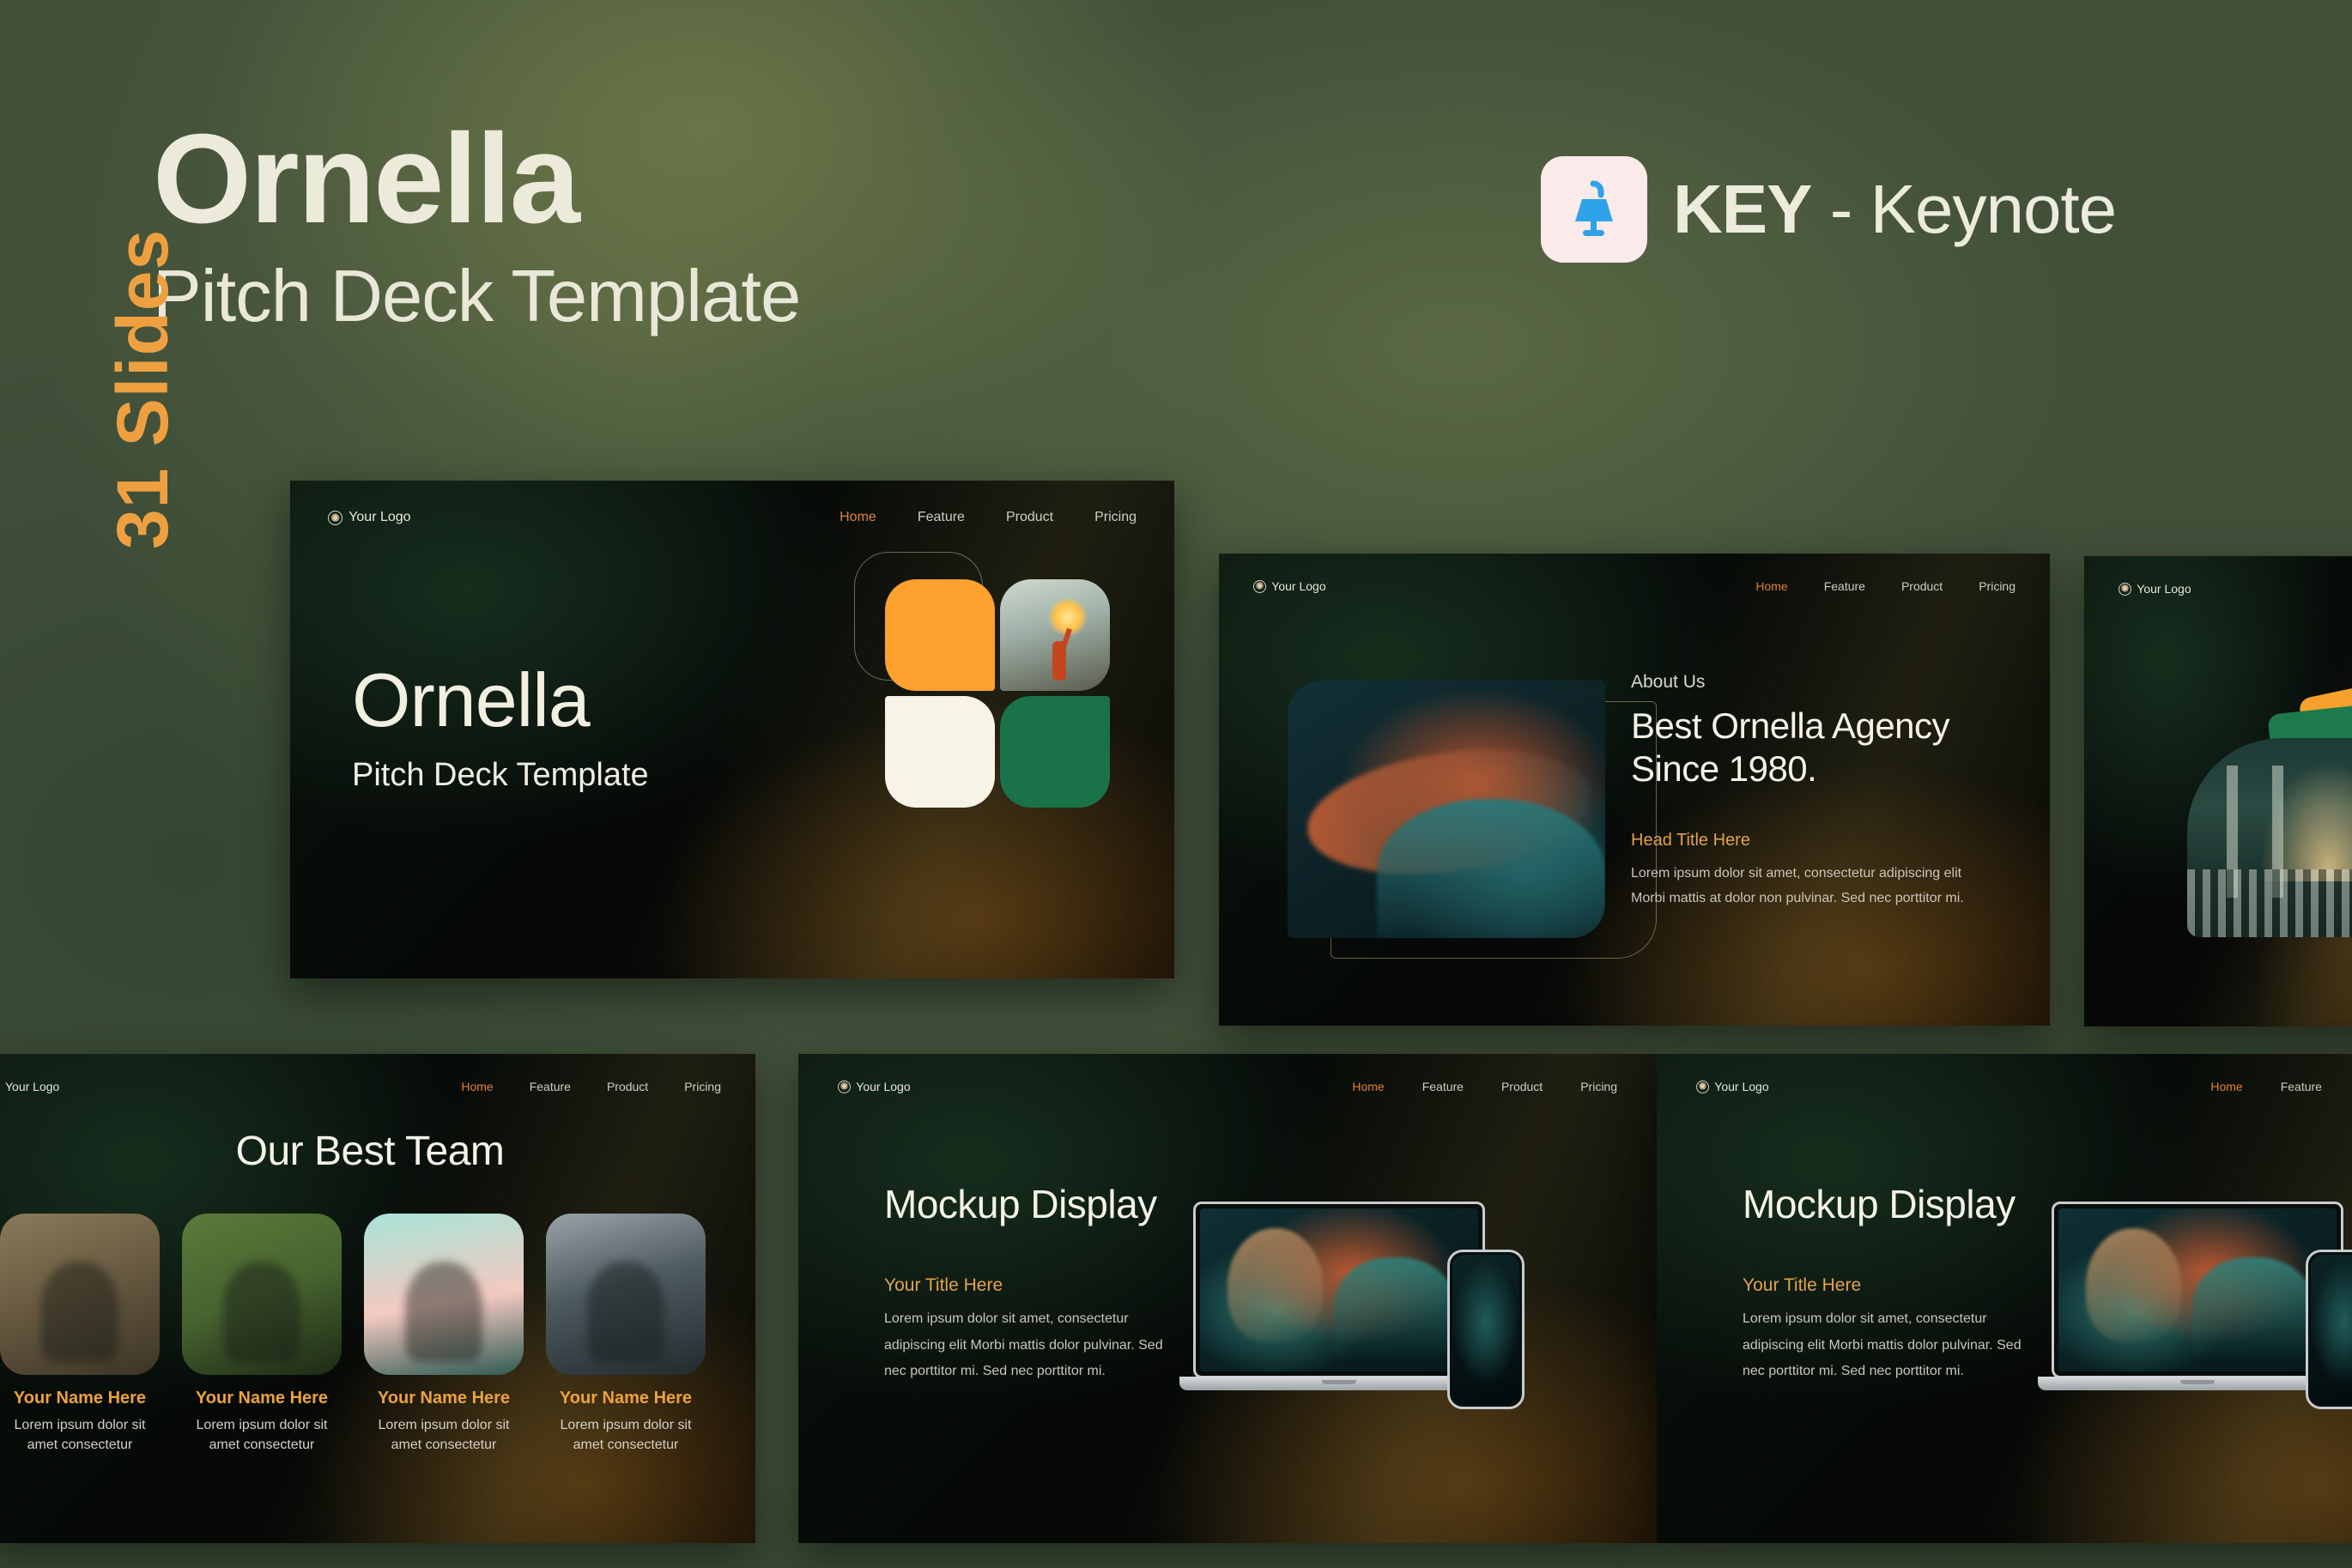  I want to click on checkered-floor-shape, so click(2269, 903).